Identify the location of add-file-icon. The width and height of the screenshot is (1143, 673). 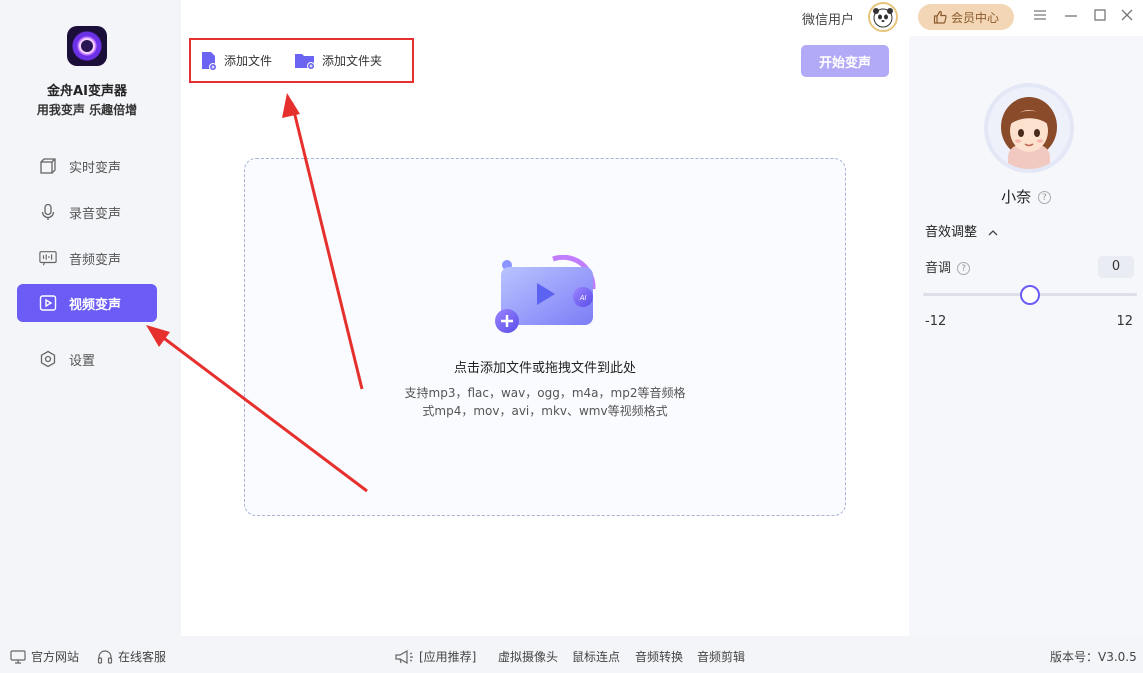
(209, 61).